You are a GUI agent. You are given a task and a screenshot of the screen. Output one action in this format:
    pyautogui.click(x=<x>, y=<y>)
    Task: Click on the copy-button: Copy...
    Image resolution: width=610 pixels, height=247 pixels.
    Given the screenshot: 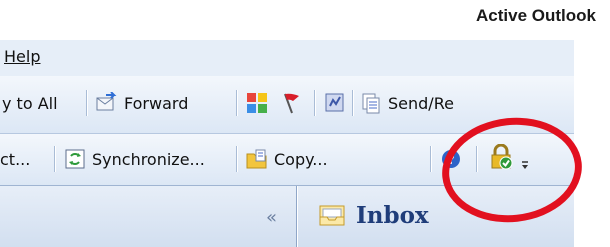 What is the action you would take?
    pyautogui.click(x=287, y=159)
    